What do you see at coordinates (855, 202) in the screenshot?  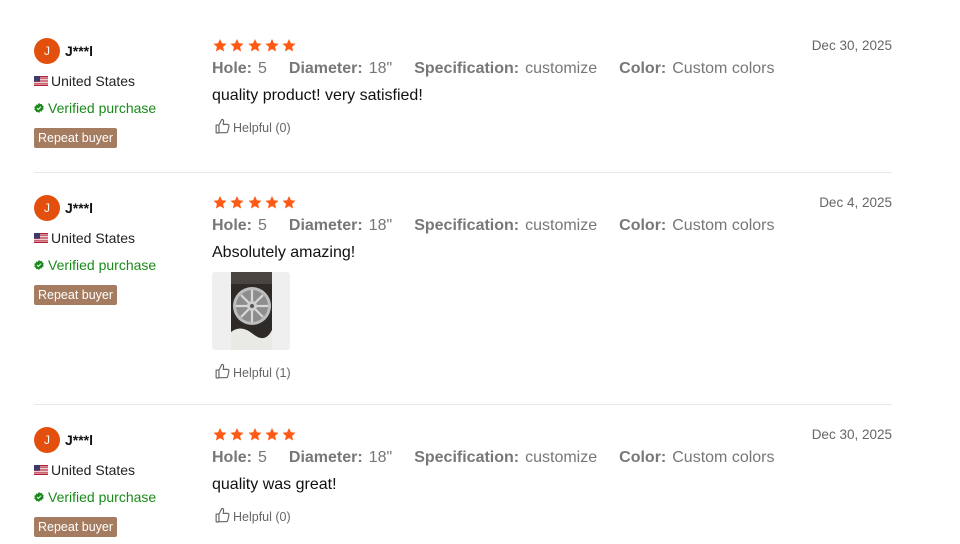 I see `review-date: Dec 4, 2025` at bounding box center [855, 202].